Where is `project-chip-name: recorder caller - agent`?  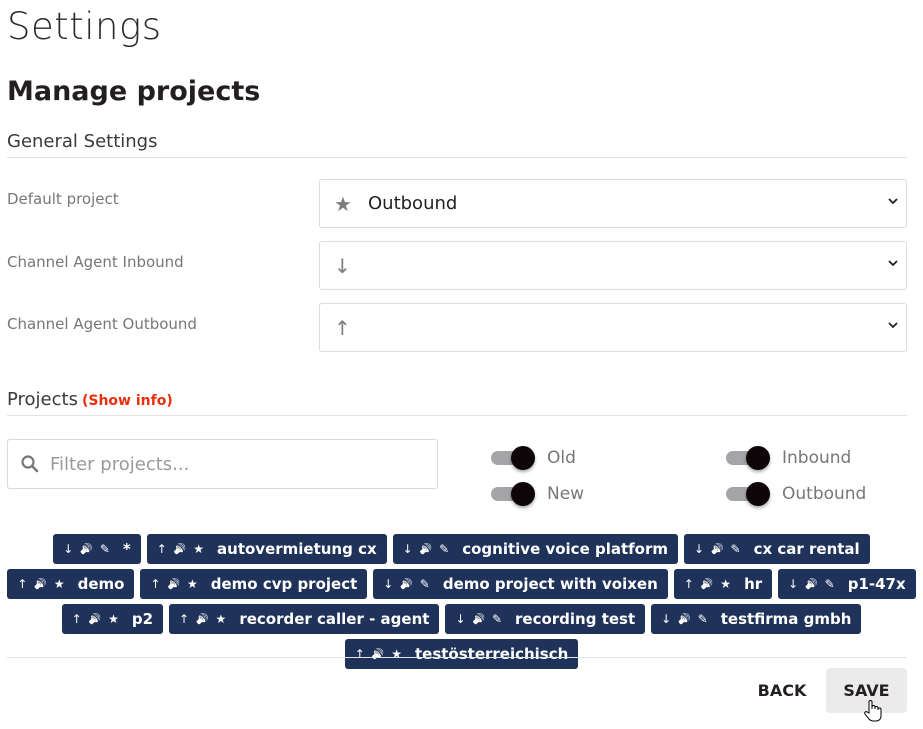
project-chip-name: recorder caller - agent is located at coordinates (334, 619).